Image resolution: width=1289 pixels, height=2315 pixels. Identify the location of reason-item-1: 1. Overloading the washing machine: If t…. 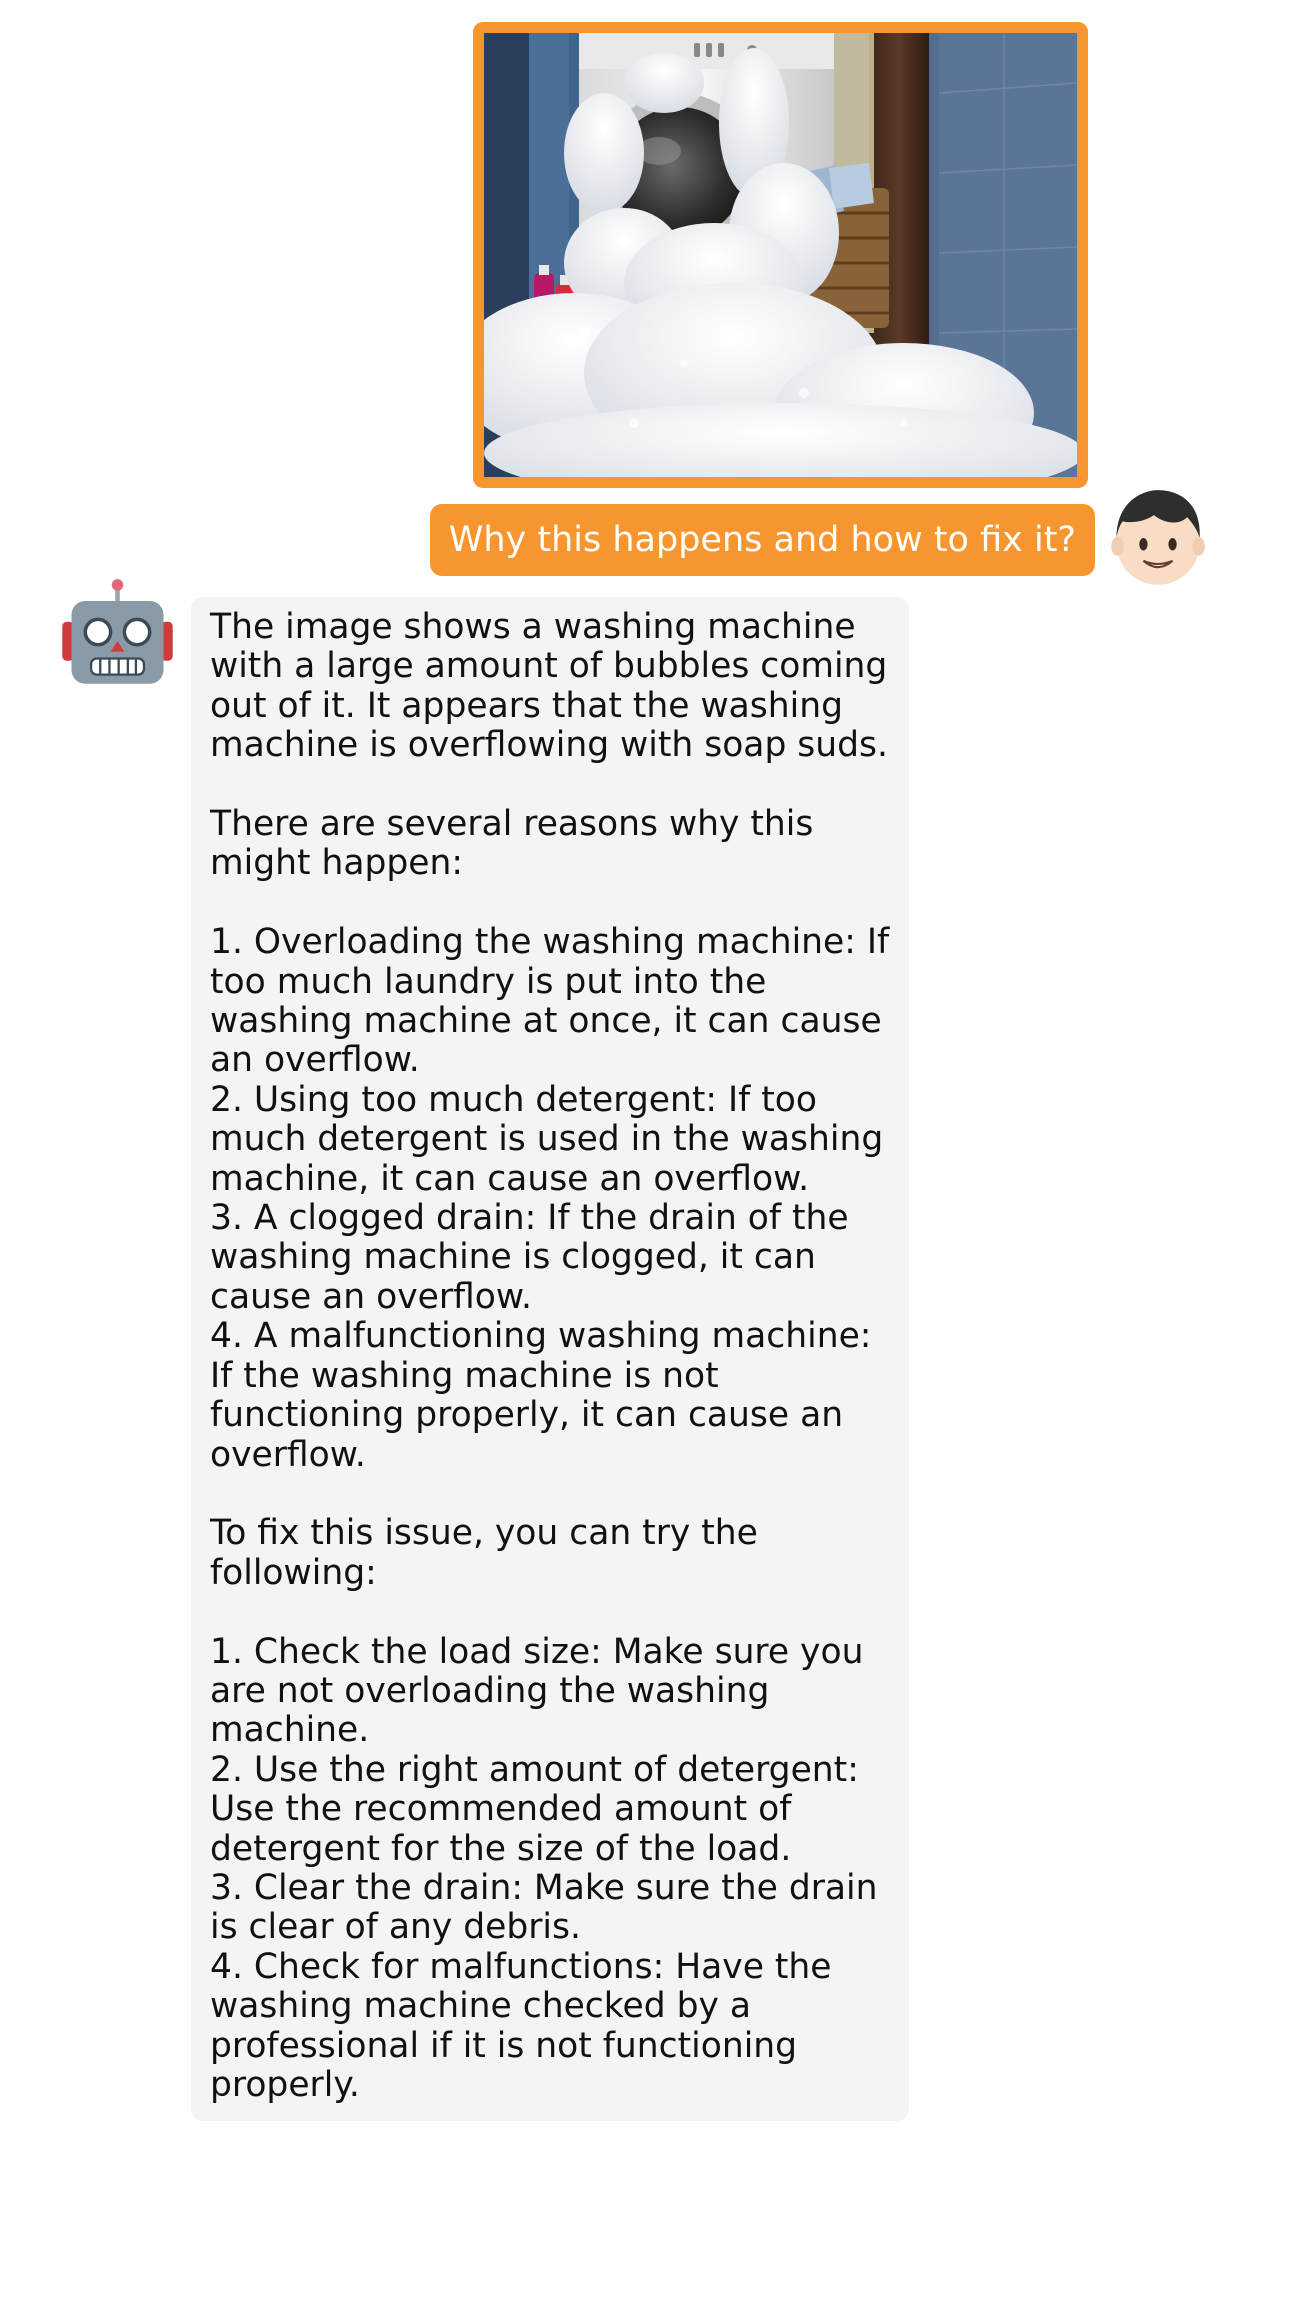
(550, 1001).